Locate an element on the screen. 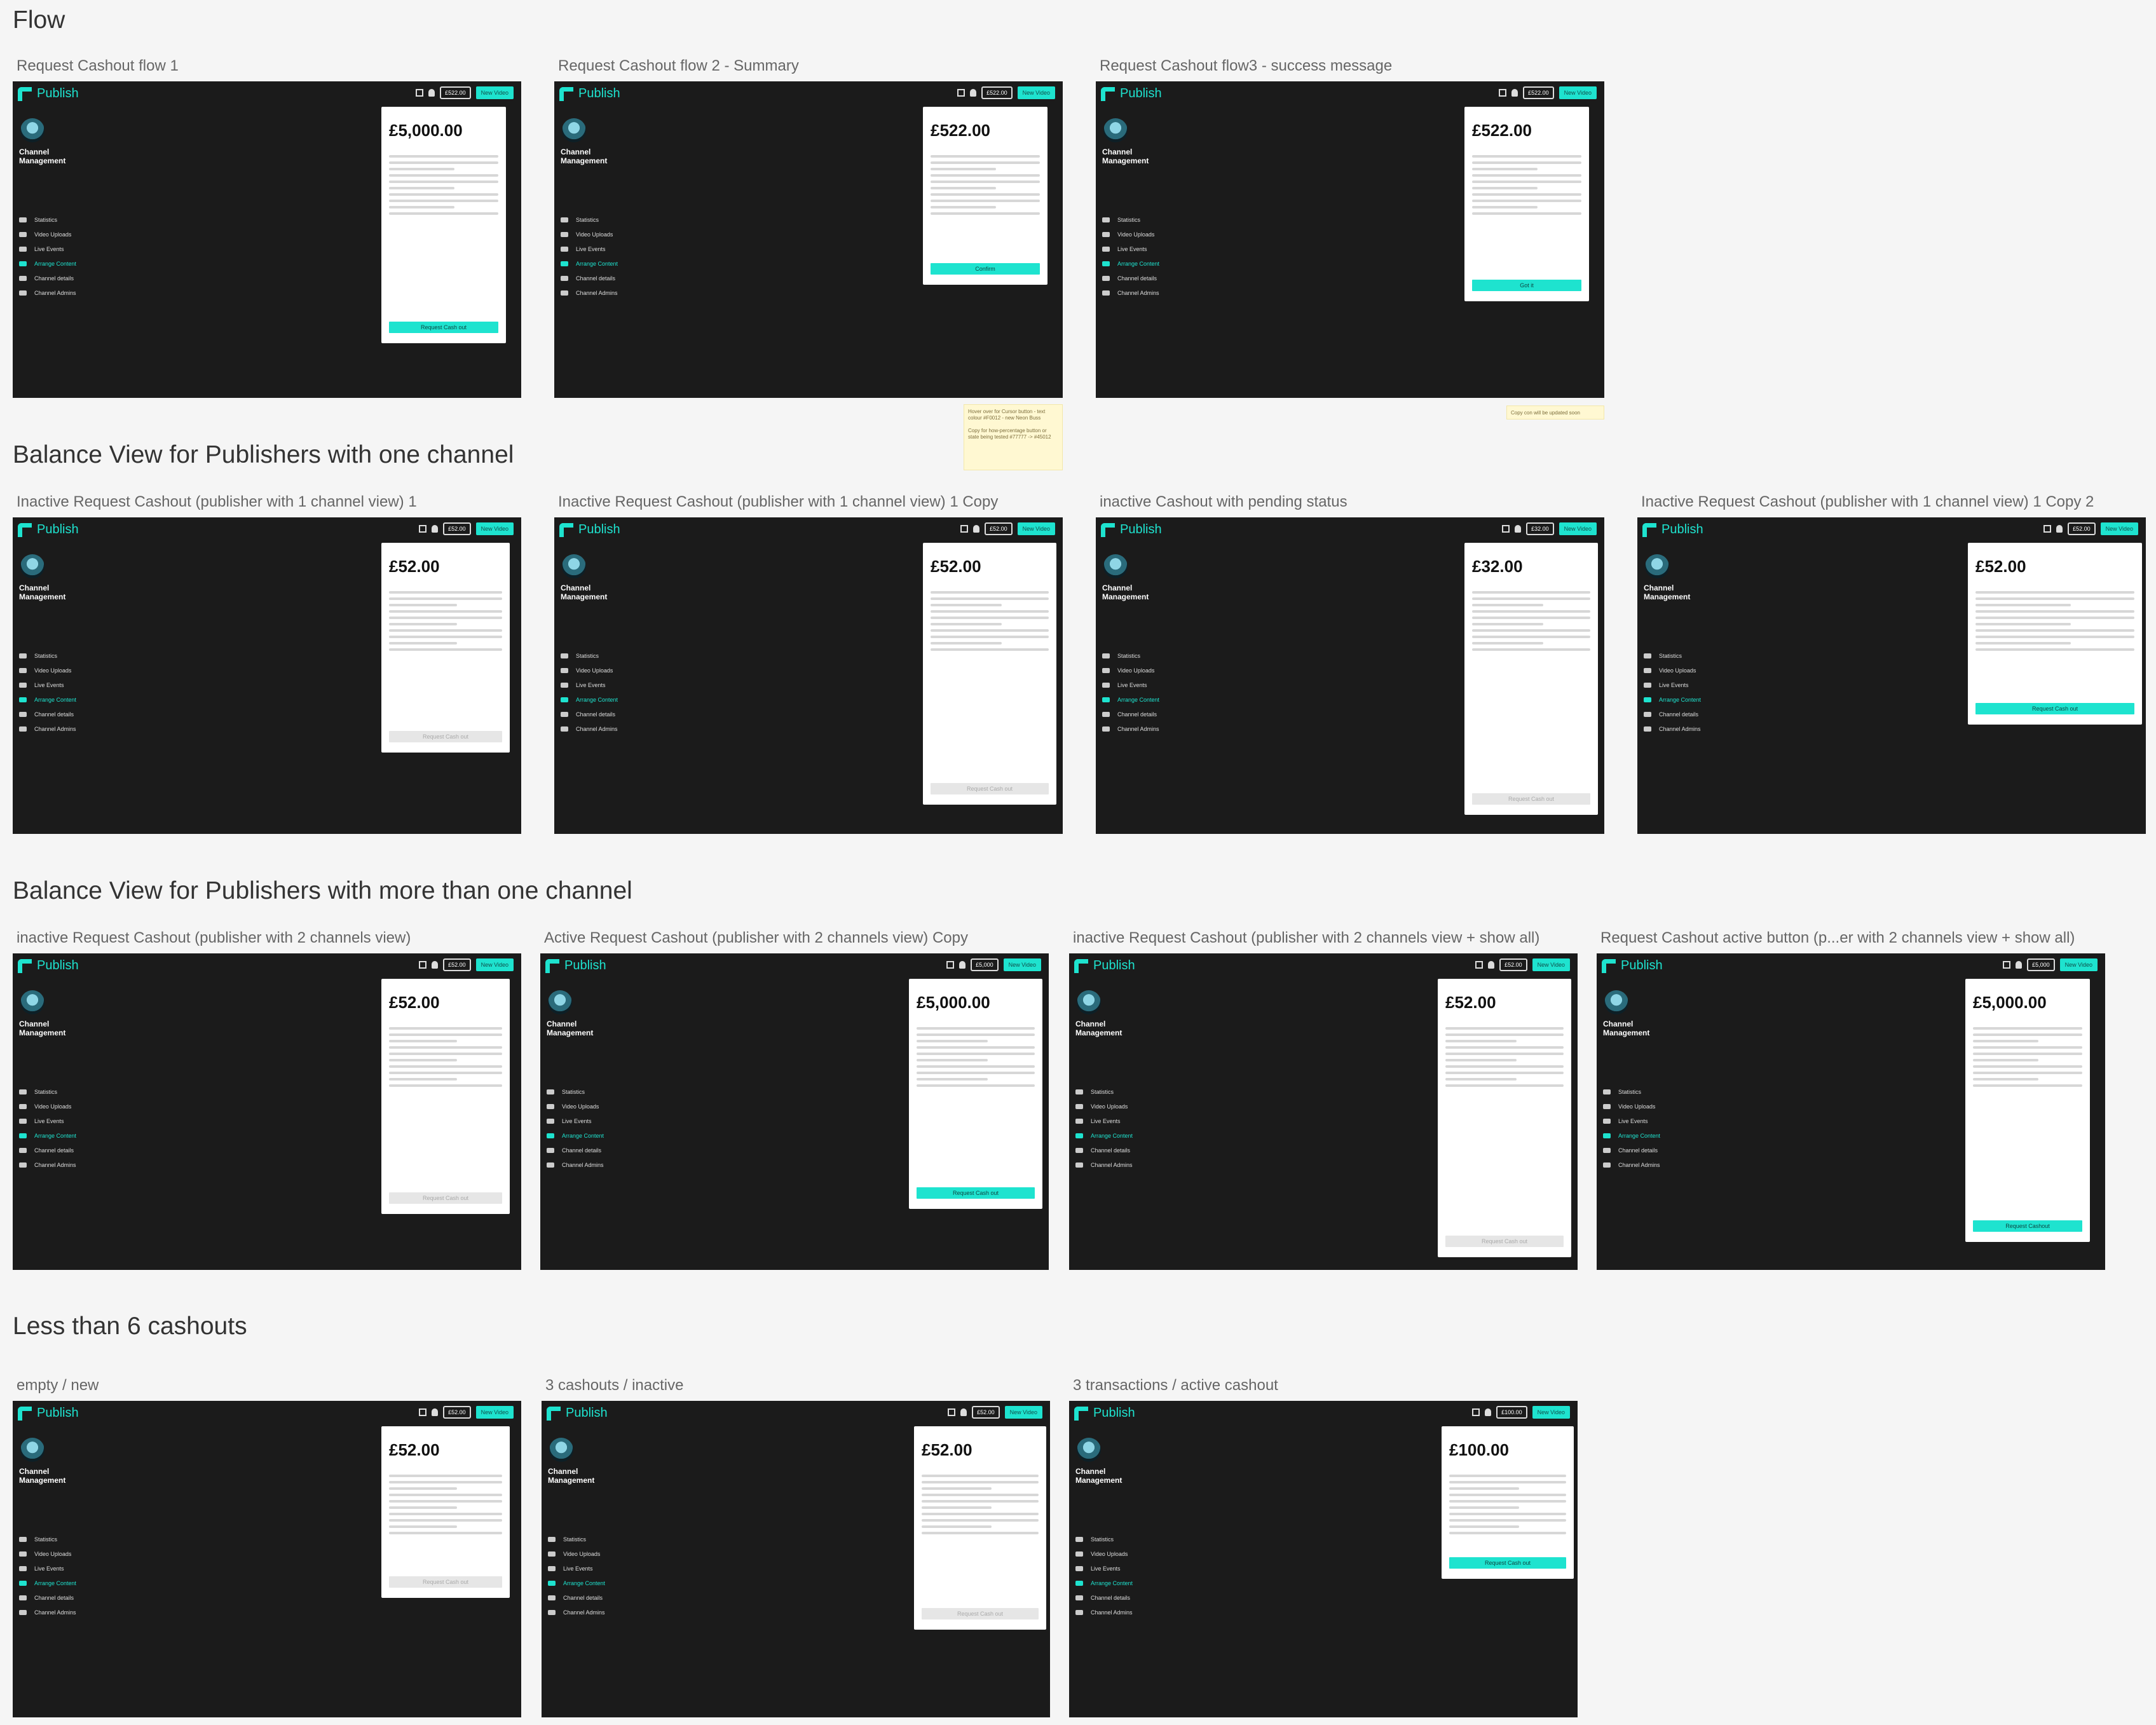 The height and width of the screenshot is (1725, 2156). balance-chip: £32.00 is located at coordinates (1540, 528).